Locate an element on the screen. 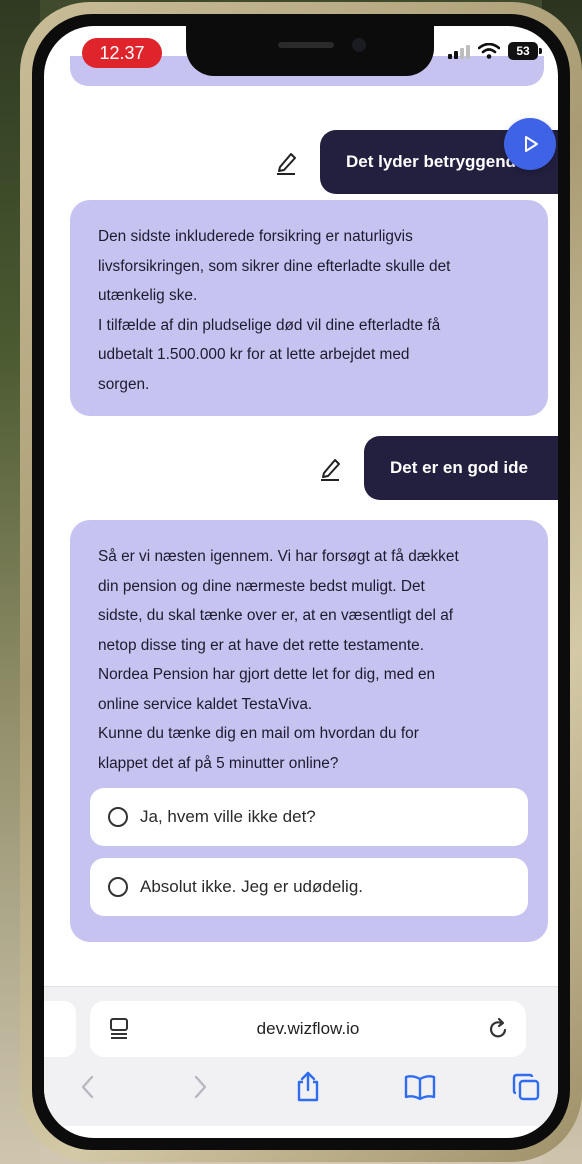 The width and height of the screenshot is (582, 1164). back-button is located at coordinates (88, 1087).